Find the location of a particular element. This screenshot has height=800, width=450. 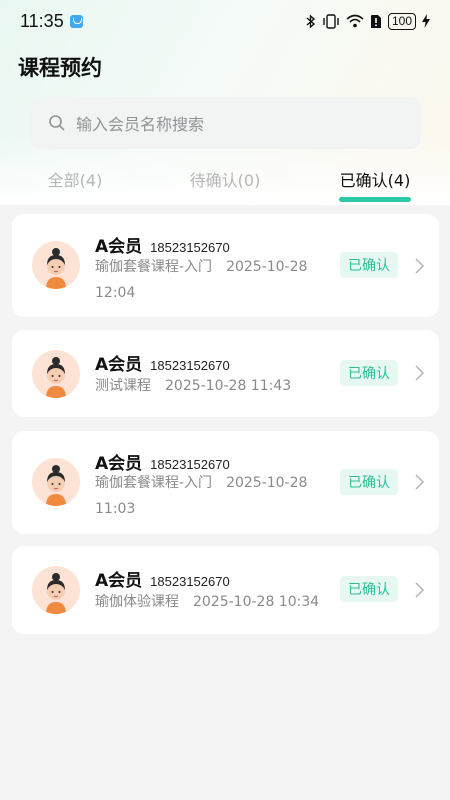

tab-confirmed: 已确认(4) is located at coordinates (375, 183).